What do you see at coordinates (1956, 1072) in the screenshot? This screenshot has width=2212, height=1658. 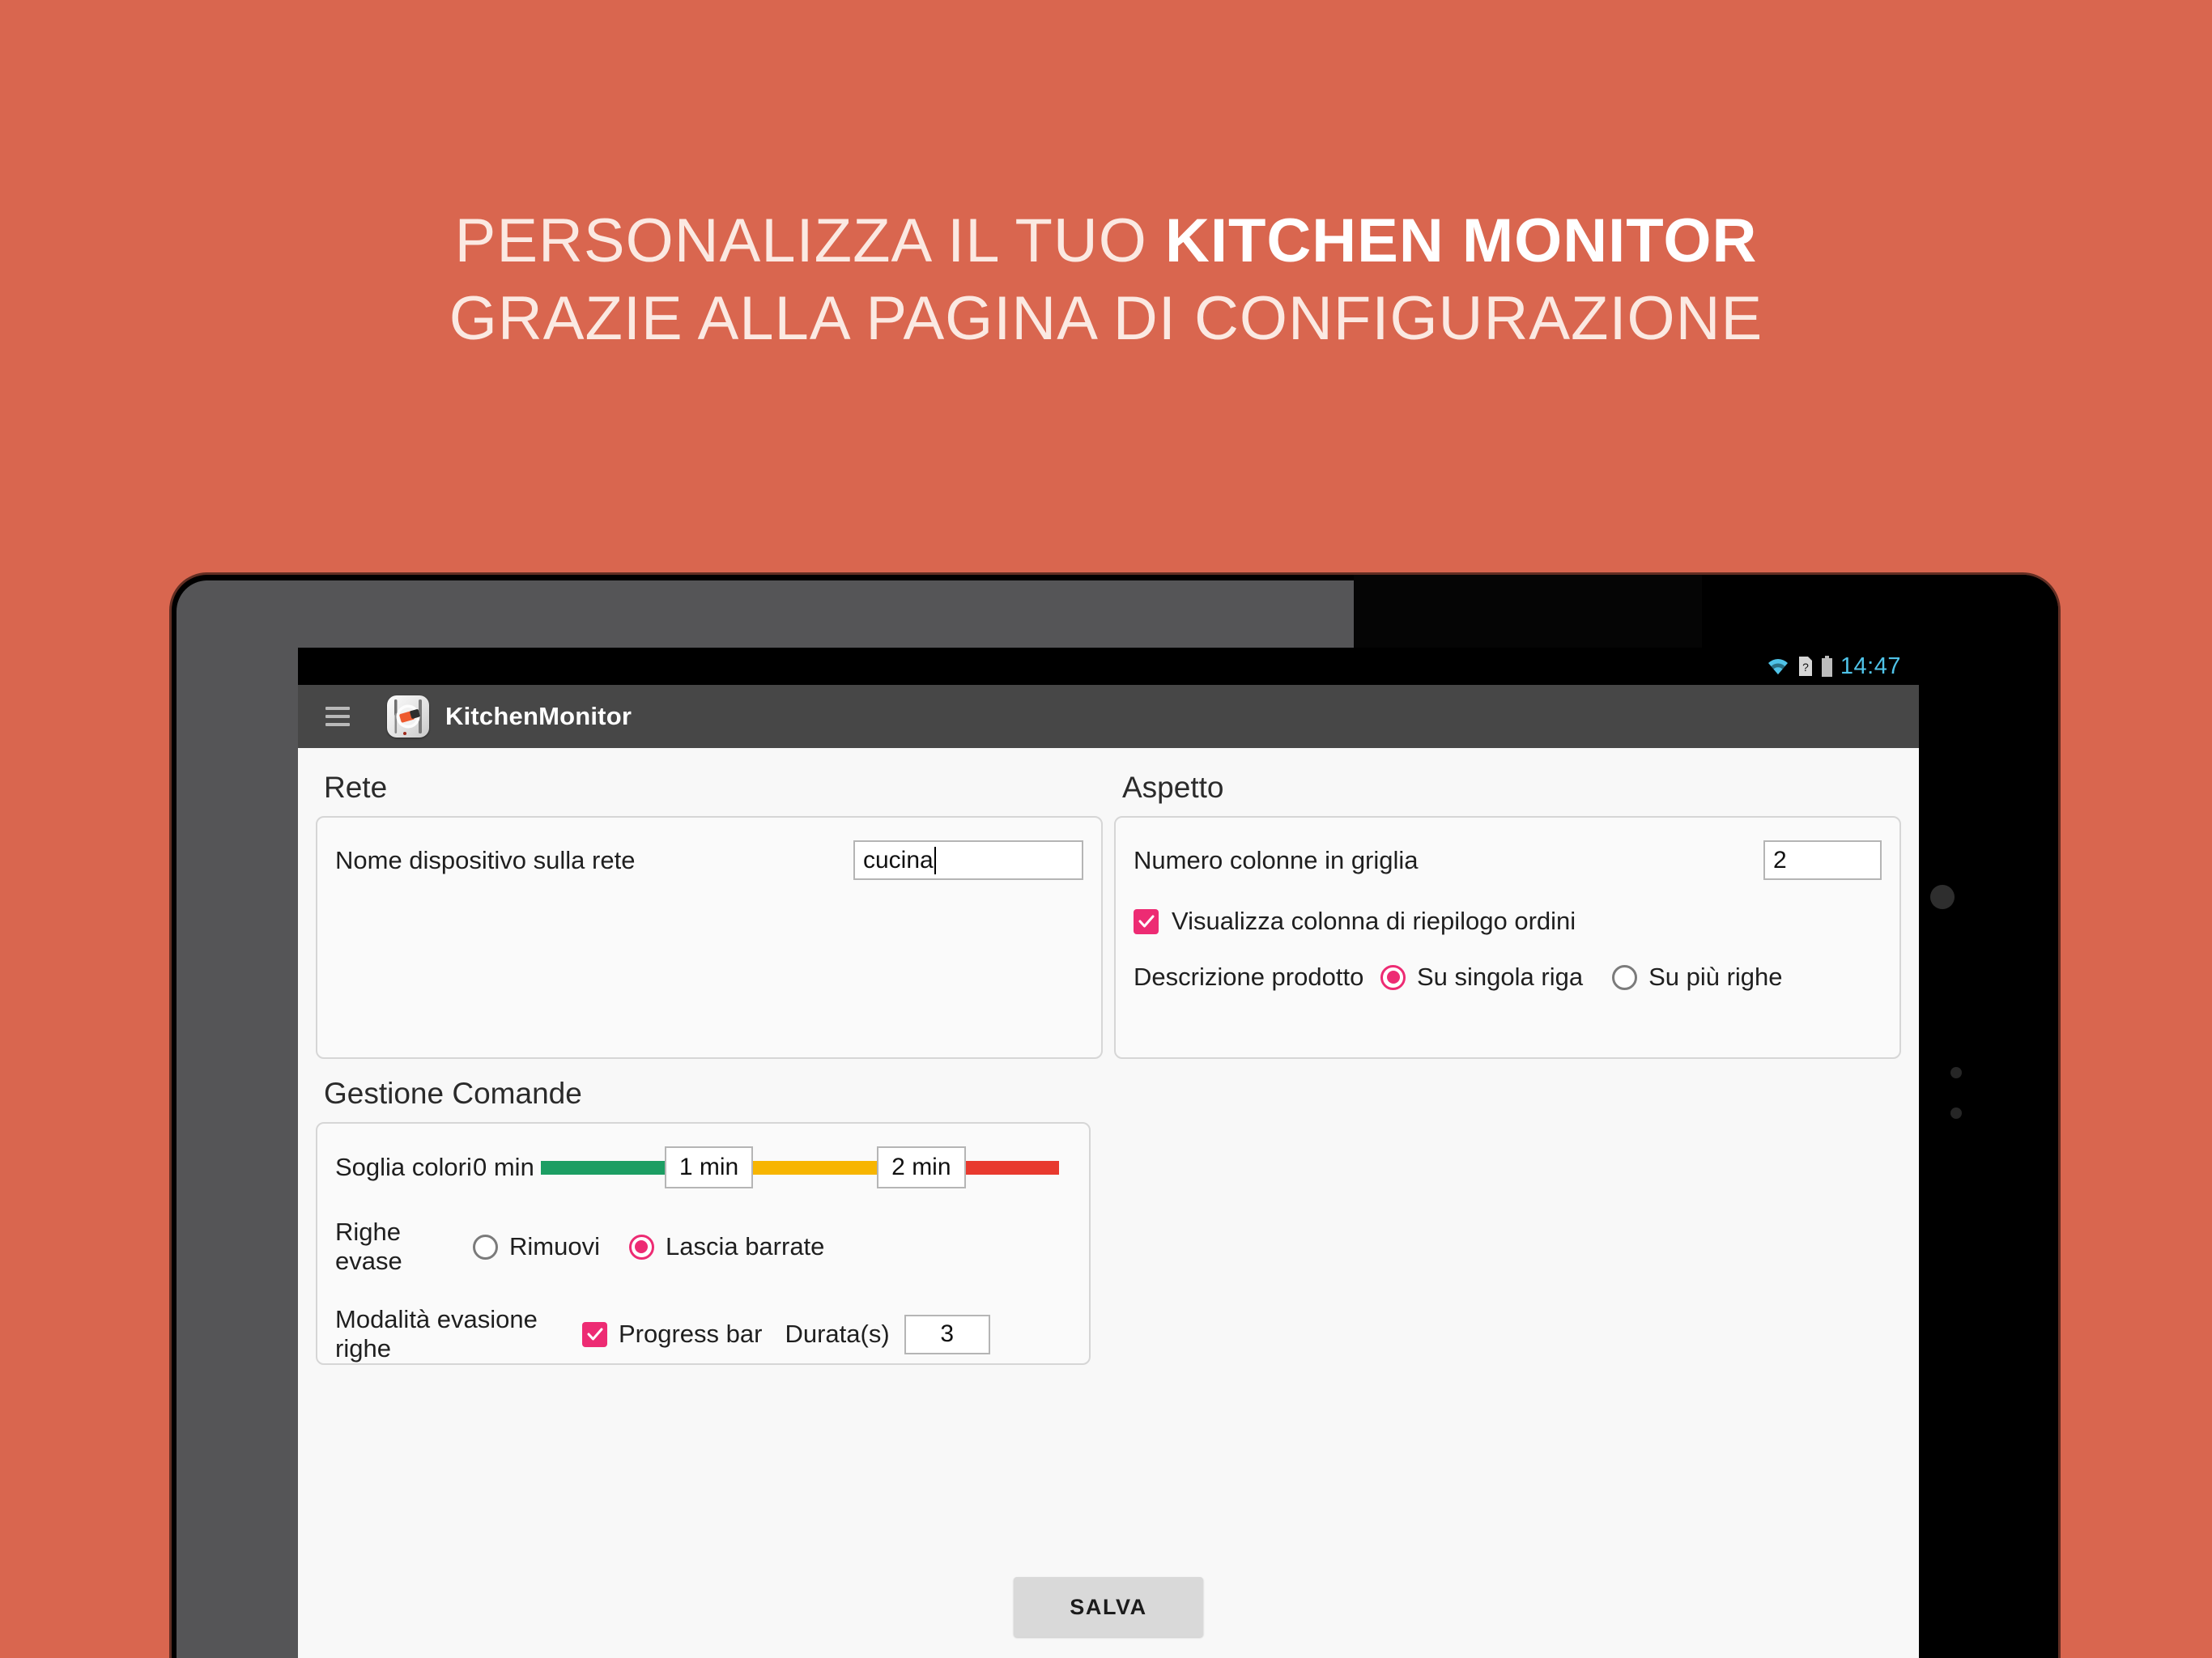 I see `sensor-dot-1-icon` at bounding box center [1956, 1072].